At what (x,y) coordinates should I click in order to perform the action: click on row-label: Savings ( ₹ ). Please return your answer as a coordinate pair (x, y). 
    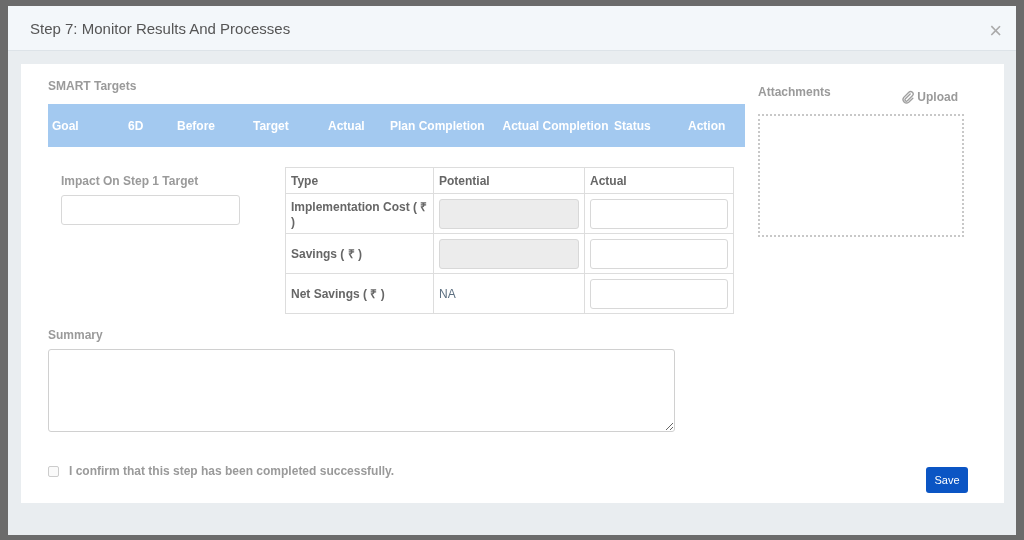
    Looking at the image, I should click on (326, 254).